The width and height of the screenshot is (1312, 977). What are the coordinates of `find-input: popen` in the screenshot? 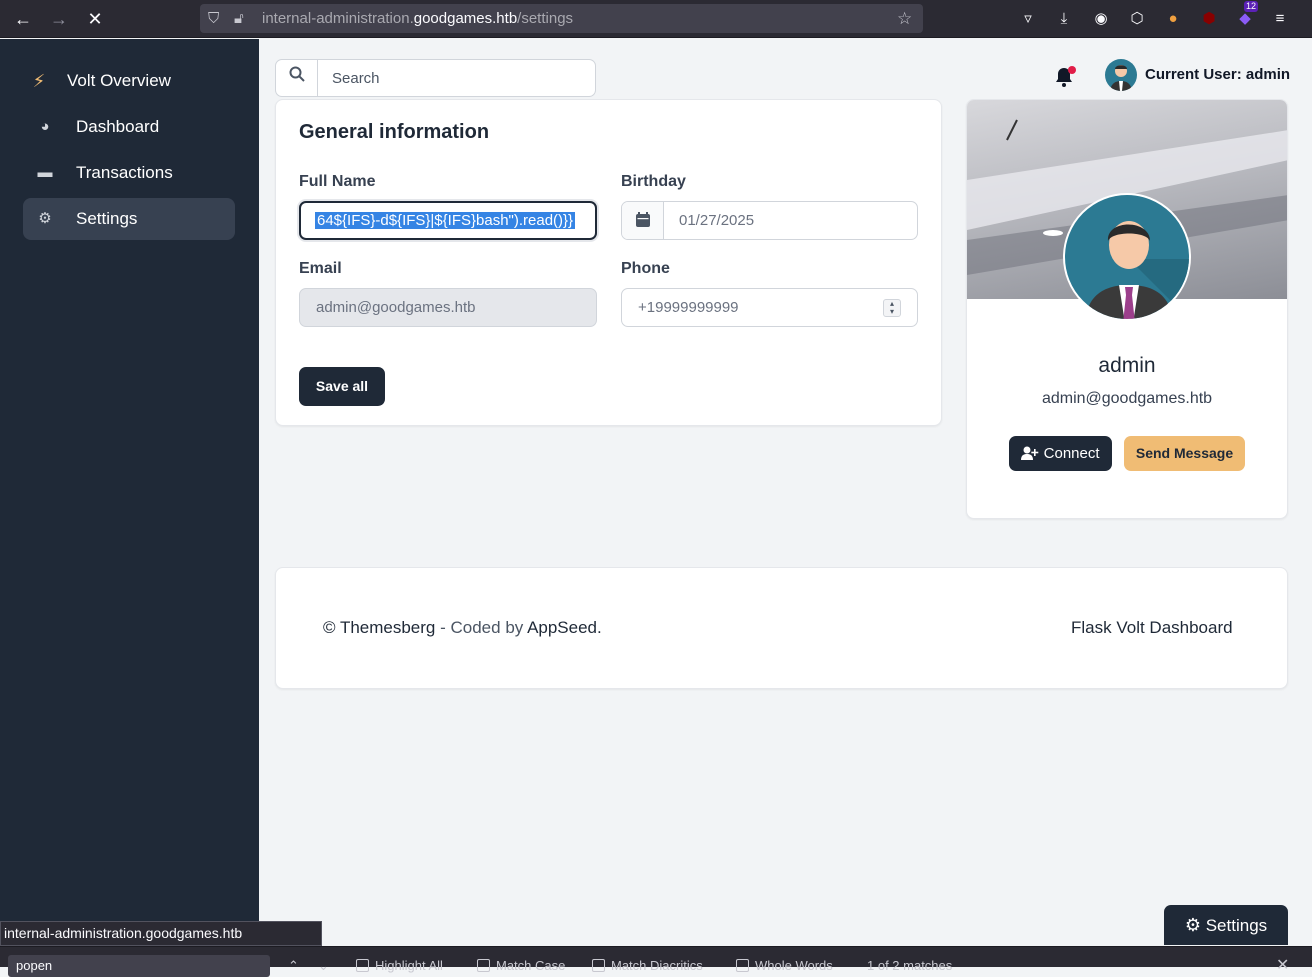 It's located at (139, 966).